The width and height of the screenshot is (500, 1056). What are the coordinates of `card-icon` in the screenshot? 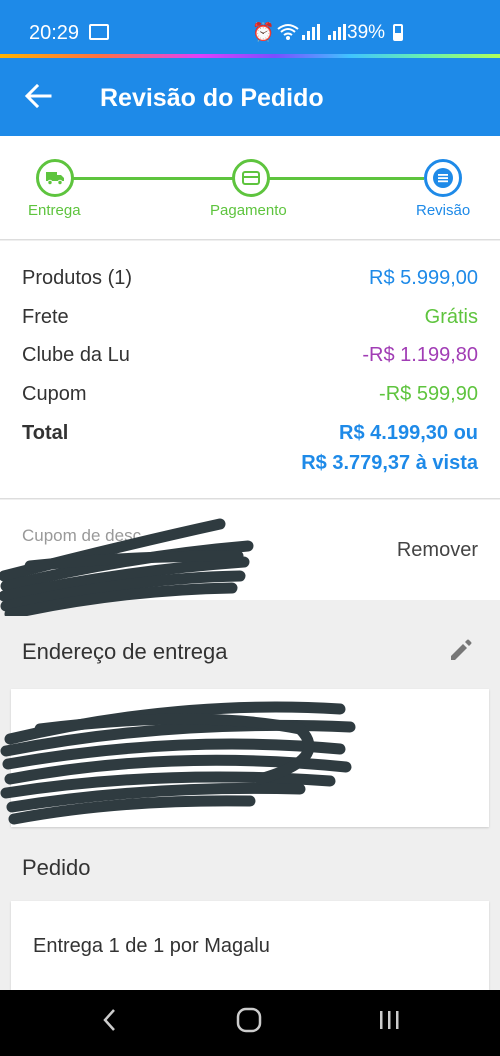 It's located at (251, 178).